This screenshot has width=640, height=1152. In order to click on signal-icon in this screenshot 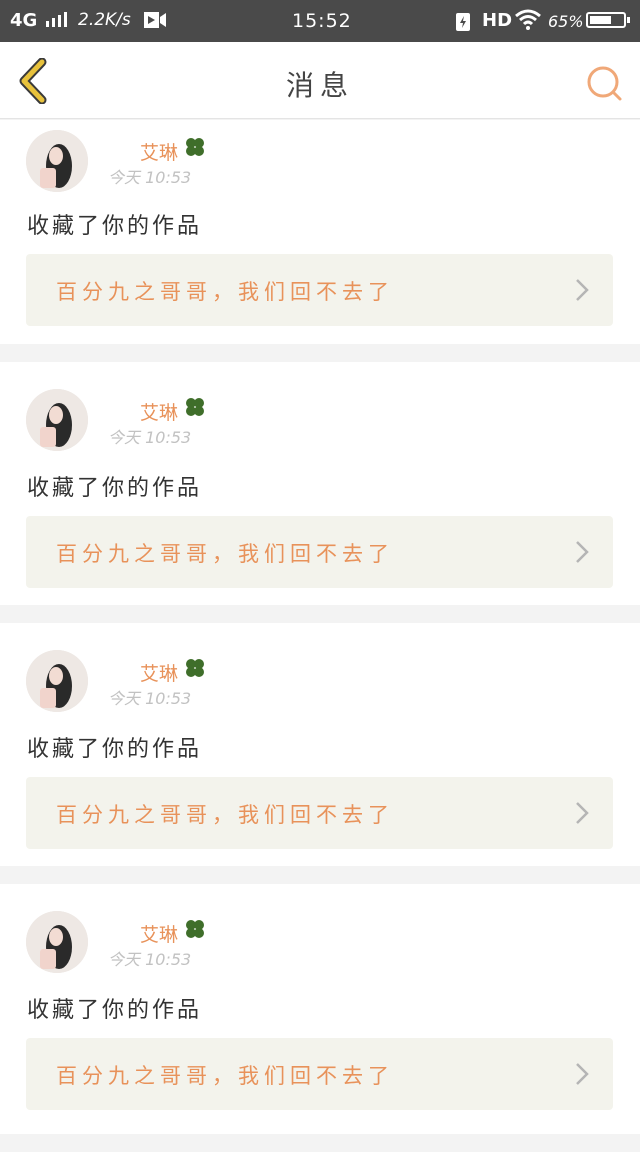, I will do `click(56, 19)`.